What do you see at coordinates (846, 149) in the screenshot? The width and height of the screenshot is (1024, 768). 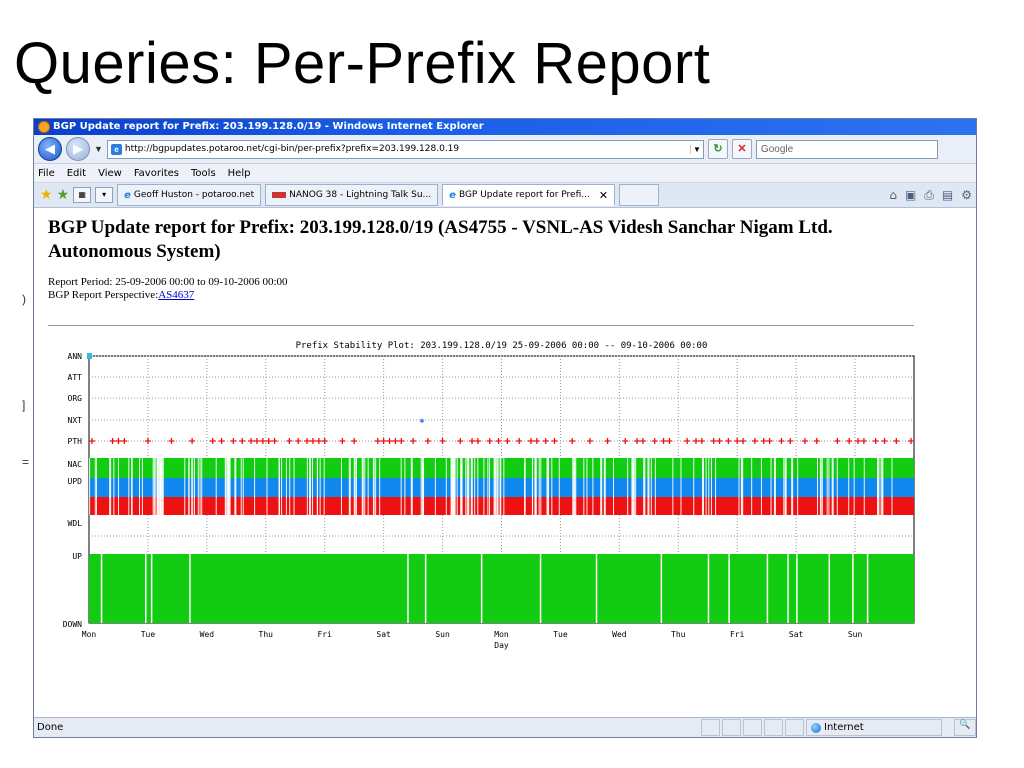 I see `search-input: Google` at bounding box center [846, 149].